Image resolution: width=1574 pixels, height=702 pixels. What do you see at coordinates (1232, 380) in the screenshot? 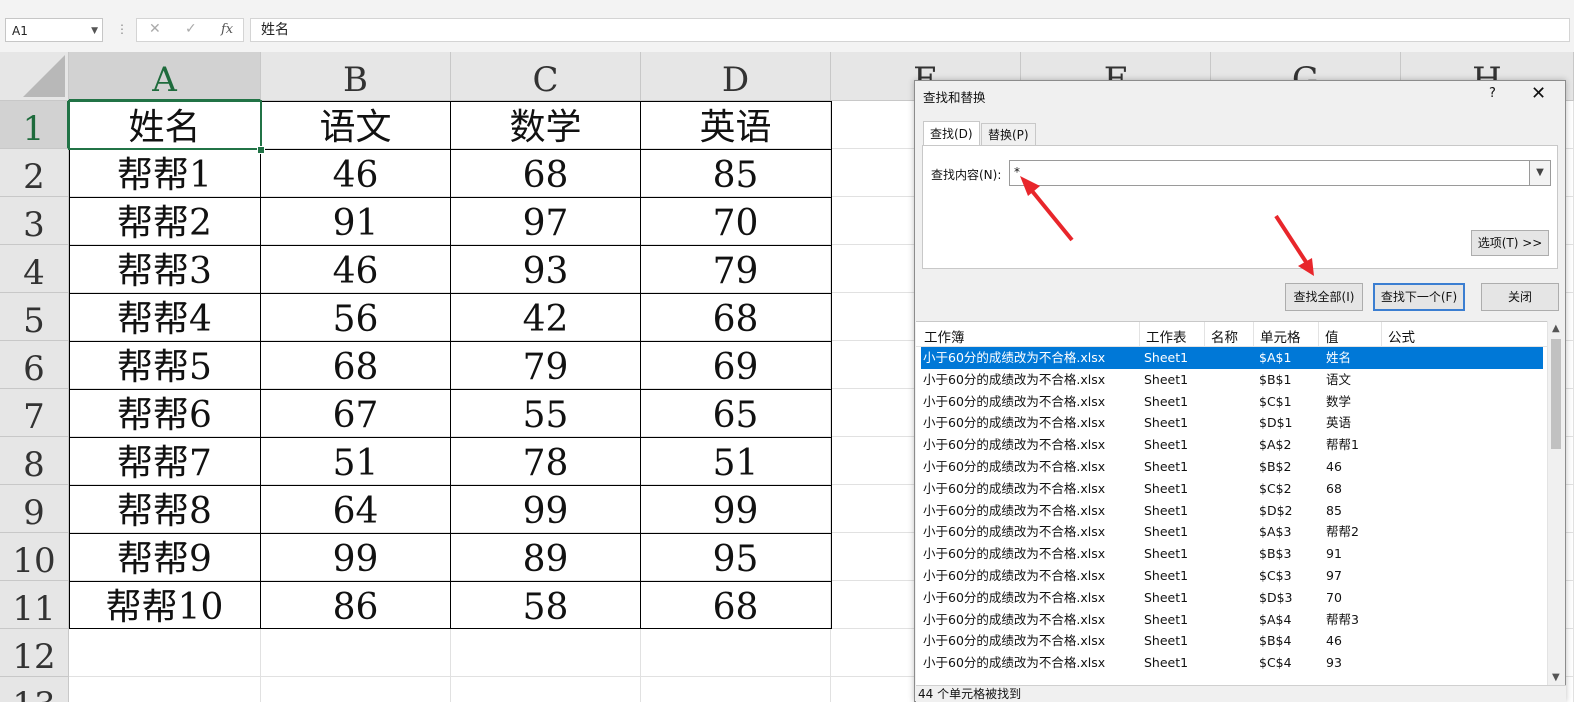
I see `result-row: 小于60分的成绩改为不合格.xlsx Sheet1 $B$1 语文` at bounding box center [1232, 380].